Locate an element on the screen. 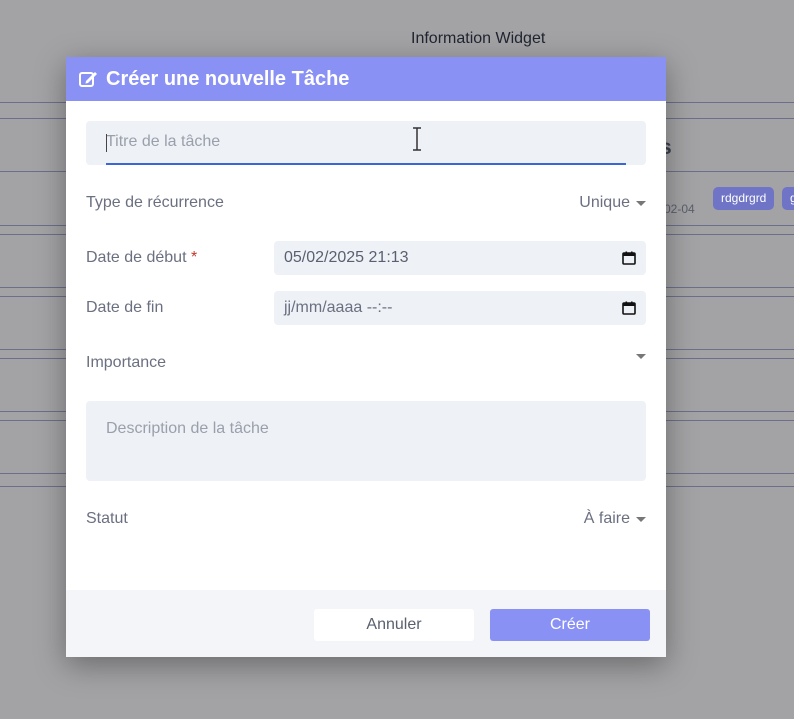  importance-select is located at coordinates (638, 356).